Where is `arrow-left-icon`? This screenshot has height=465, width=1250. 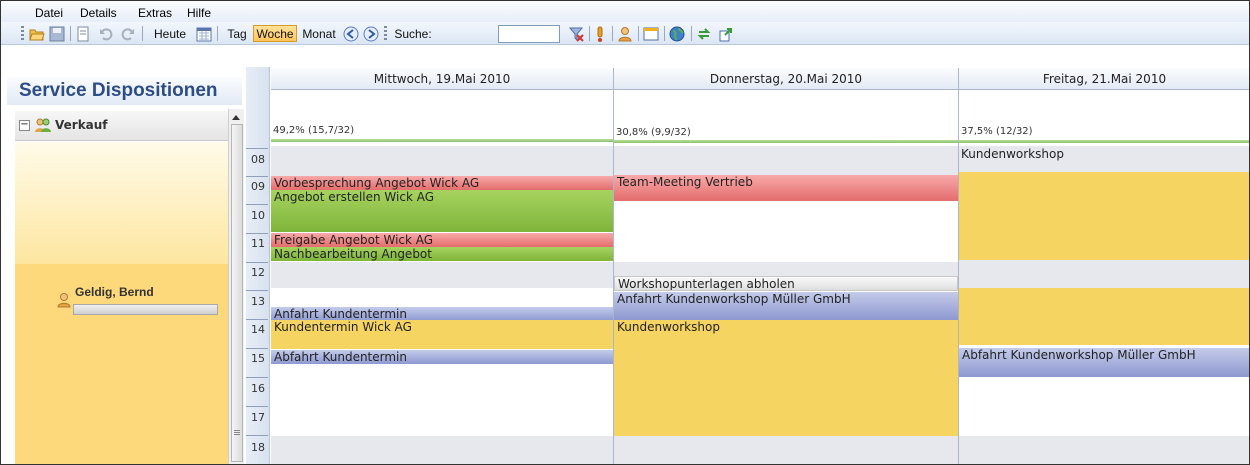 arrow-left-icon is located at coordinates (351, 34).